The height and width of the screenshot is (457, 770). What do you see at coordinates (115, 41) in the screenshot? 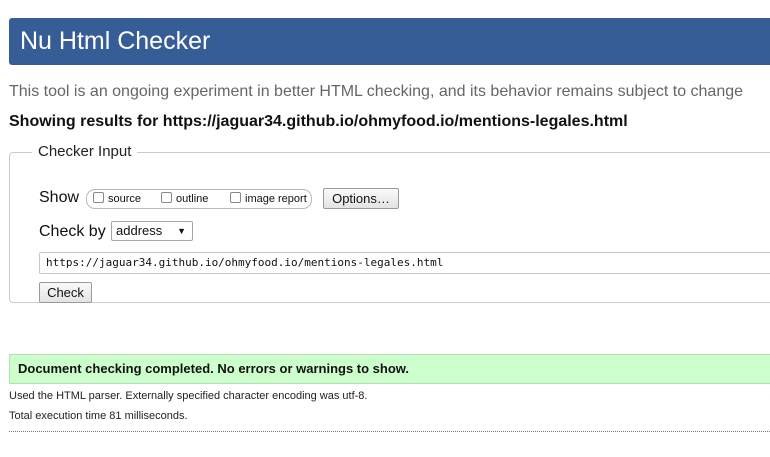
I see `page-title: Nu Html Checker` at bounding box center [115, 41].